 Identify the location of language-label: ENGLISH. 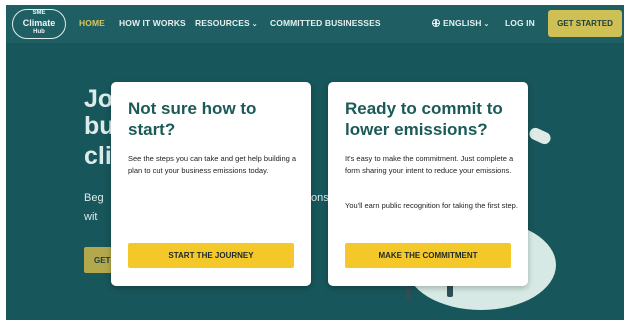
(462, 23).